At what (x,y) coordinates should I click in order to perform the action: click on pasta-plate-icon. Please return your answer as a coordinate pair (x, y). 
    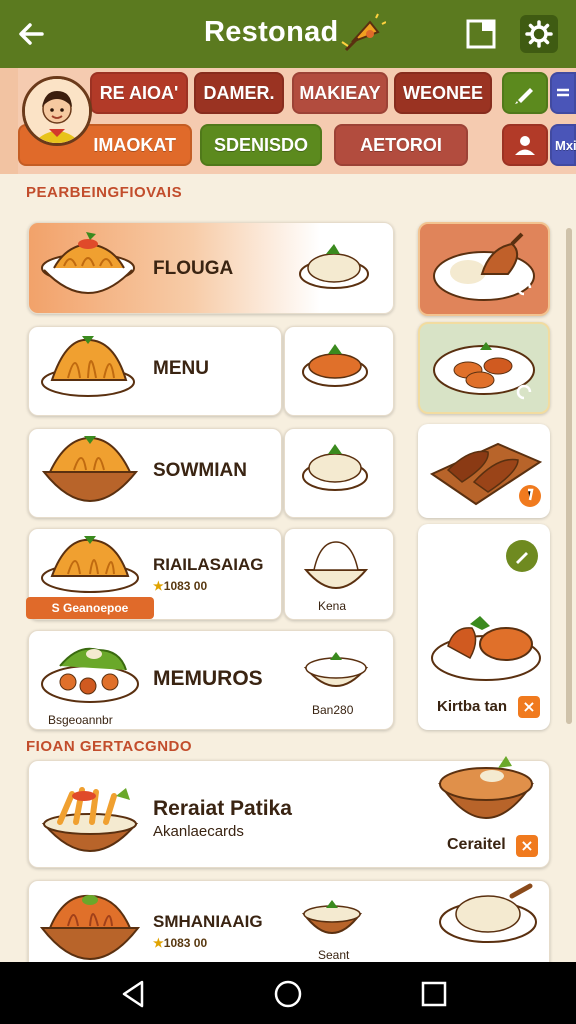
    Looking at the image, I should click on (90, 564).